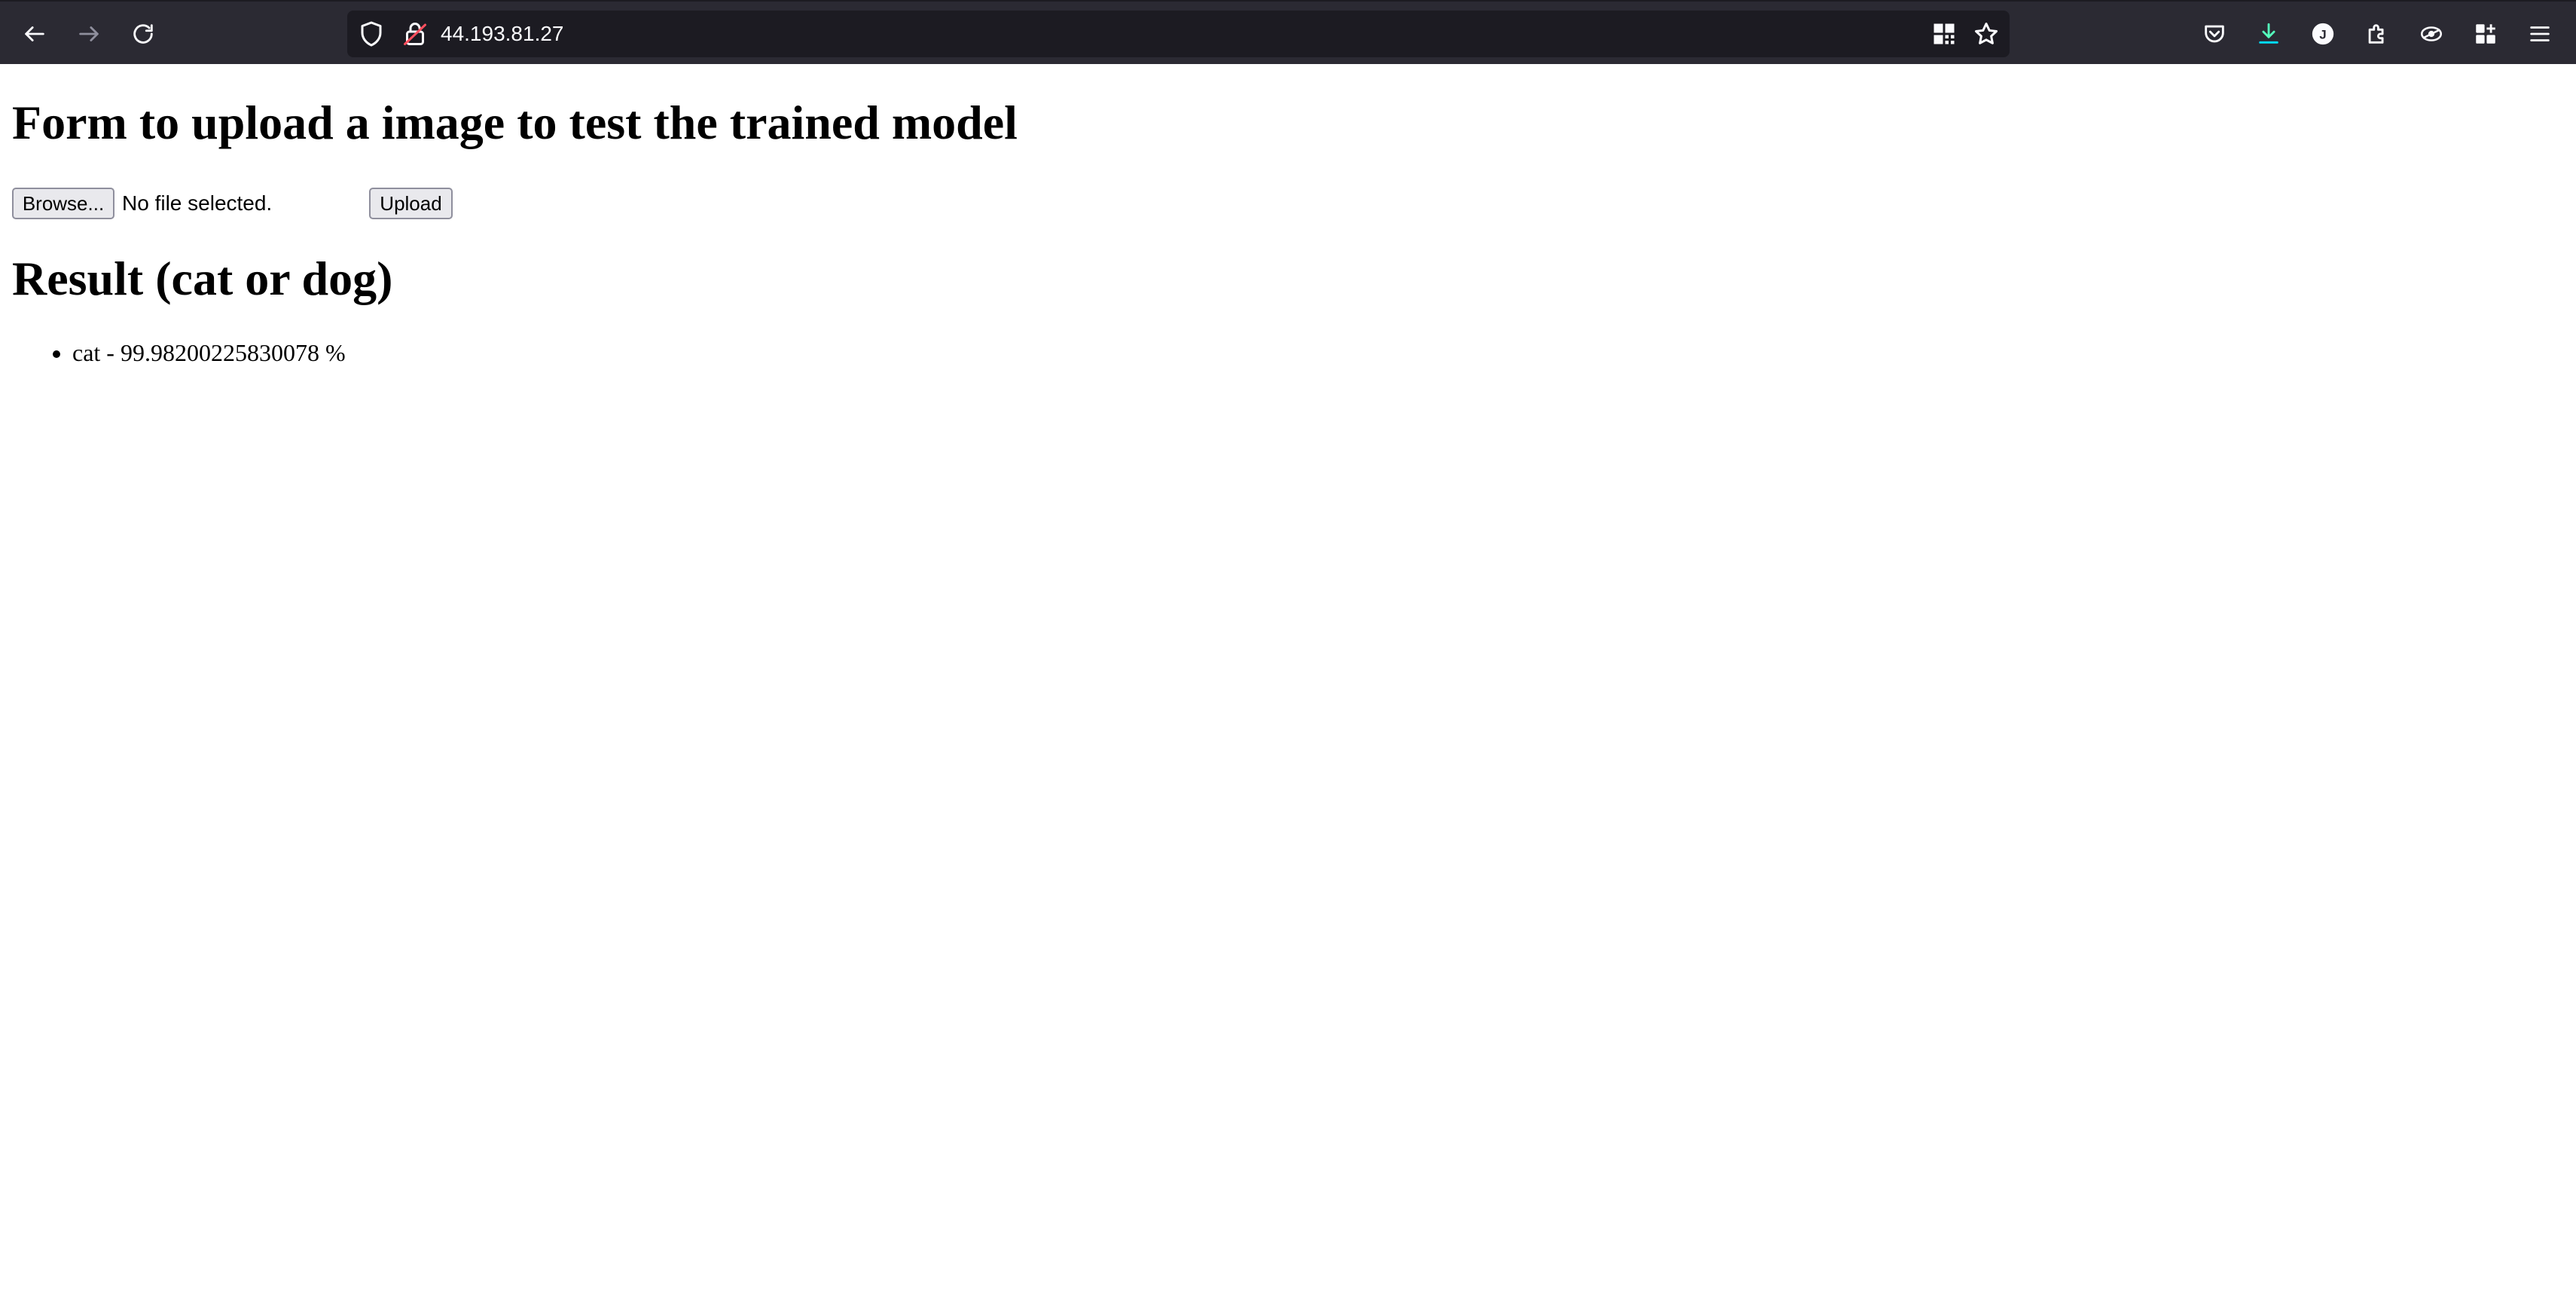 This screenshot has width=2576, height=1290. I want to click on account-button: J, so click(2323, 34).